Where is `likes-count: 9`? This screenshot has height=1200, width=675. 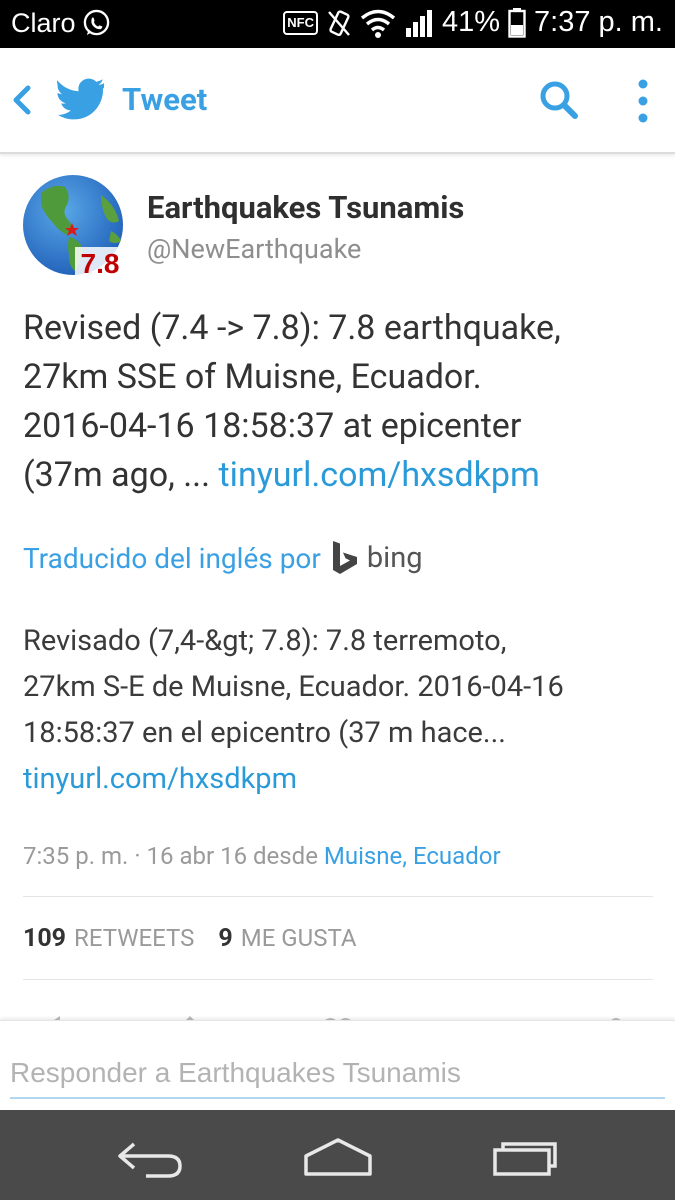
likes-count: 9 is located at coordinates (225, 938).